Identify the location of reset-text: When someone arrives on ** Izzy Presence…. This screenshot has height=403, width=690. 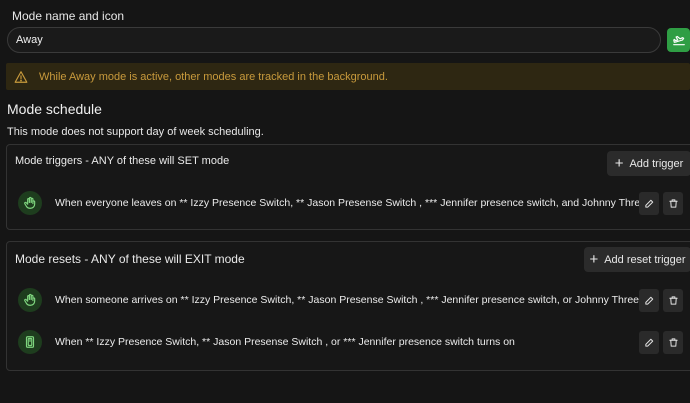
(347, 300).